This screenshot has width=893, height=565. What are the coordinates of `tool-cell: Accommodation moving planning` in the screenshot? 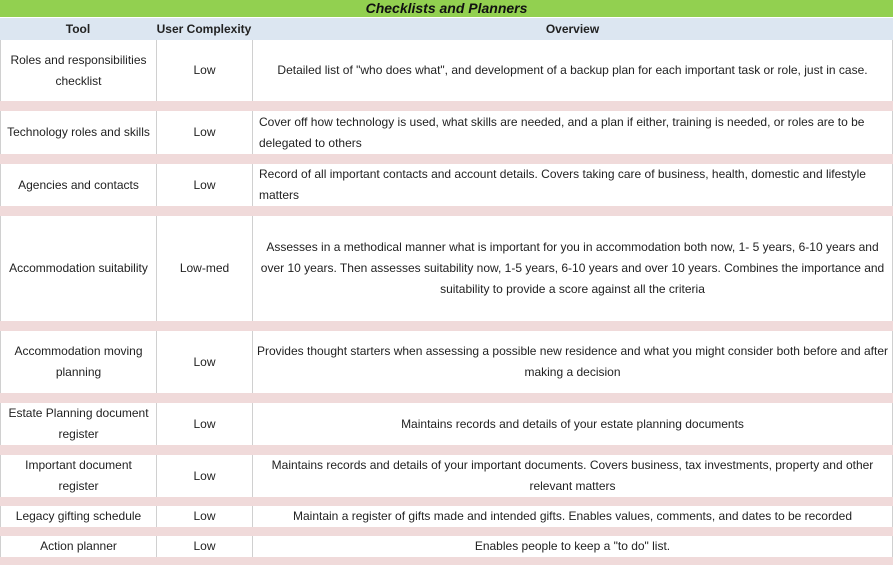 It's located at (78, 362).